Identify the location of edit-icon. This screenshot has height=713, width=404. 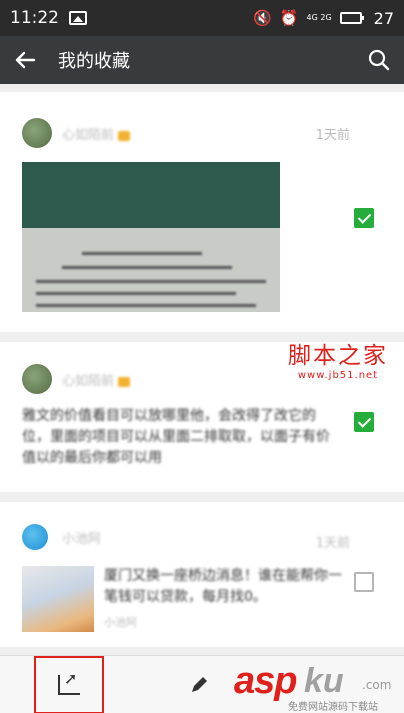
(199, 684).